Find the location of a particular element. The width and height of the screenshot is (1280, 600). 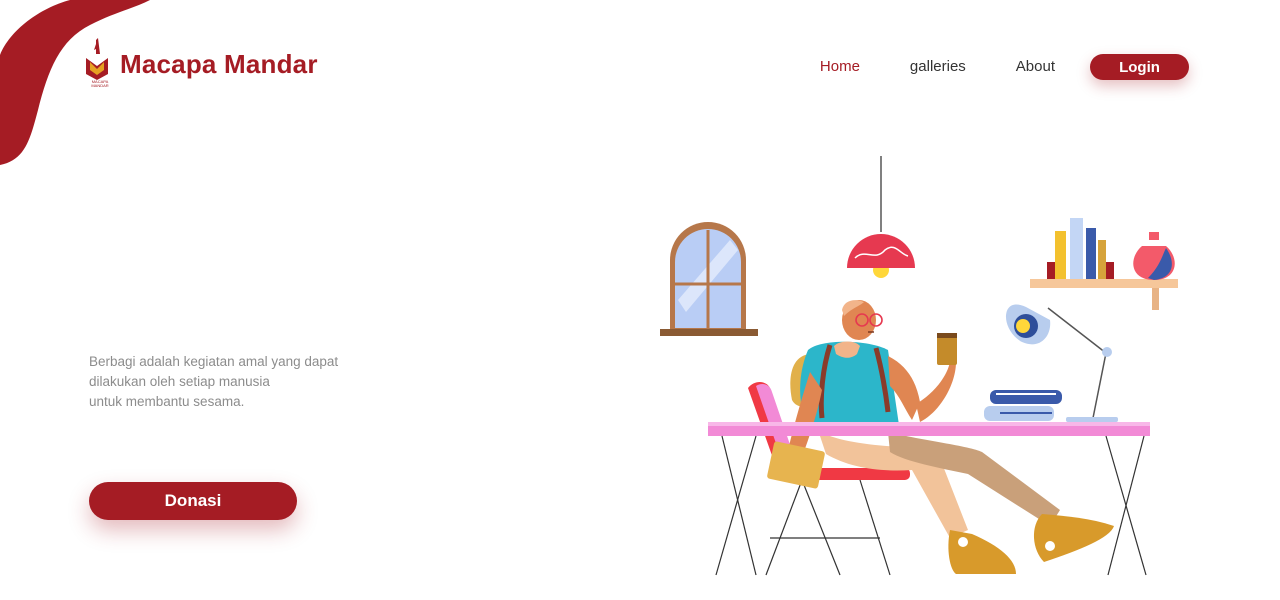

logo-icon: MACAPA MANDAR is located at coordinates (97, 64).